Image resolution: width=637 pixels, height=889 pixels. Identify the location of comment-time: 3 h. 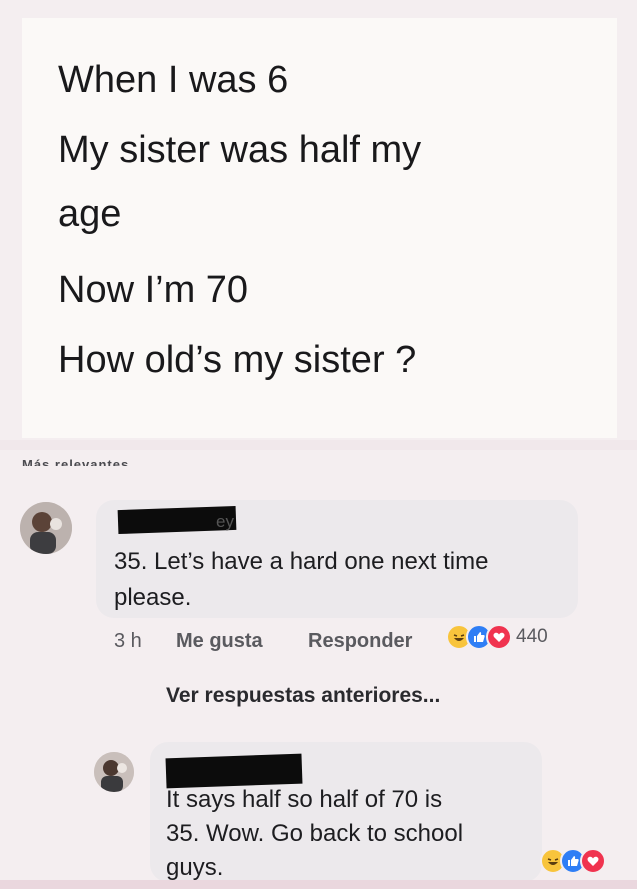
(128, 641).